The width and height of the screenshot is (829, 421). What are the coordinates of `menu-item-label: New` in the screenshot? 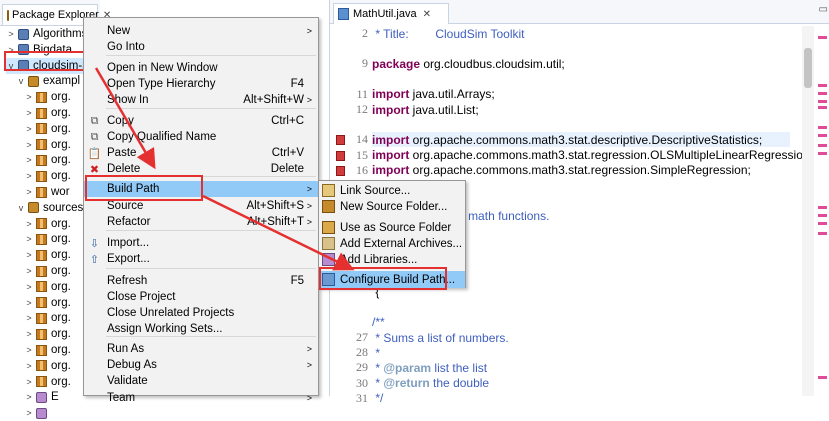 It's located at (119, 31).